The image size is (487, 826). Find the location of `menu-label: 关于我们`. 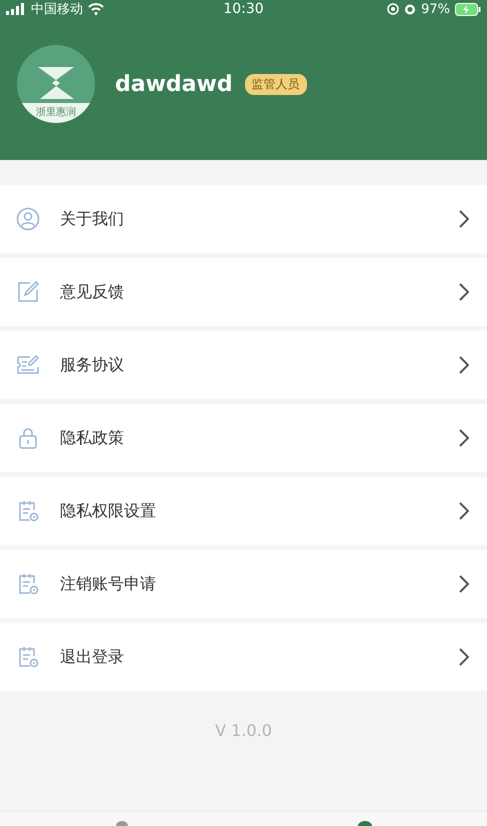

menu-label: 关于我们 is located at coordinates (92, 219).